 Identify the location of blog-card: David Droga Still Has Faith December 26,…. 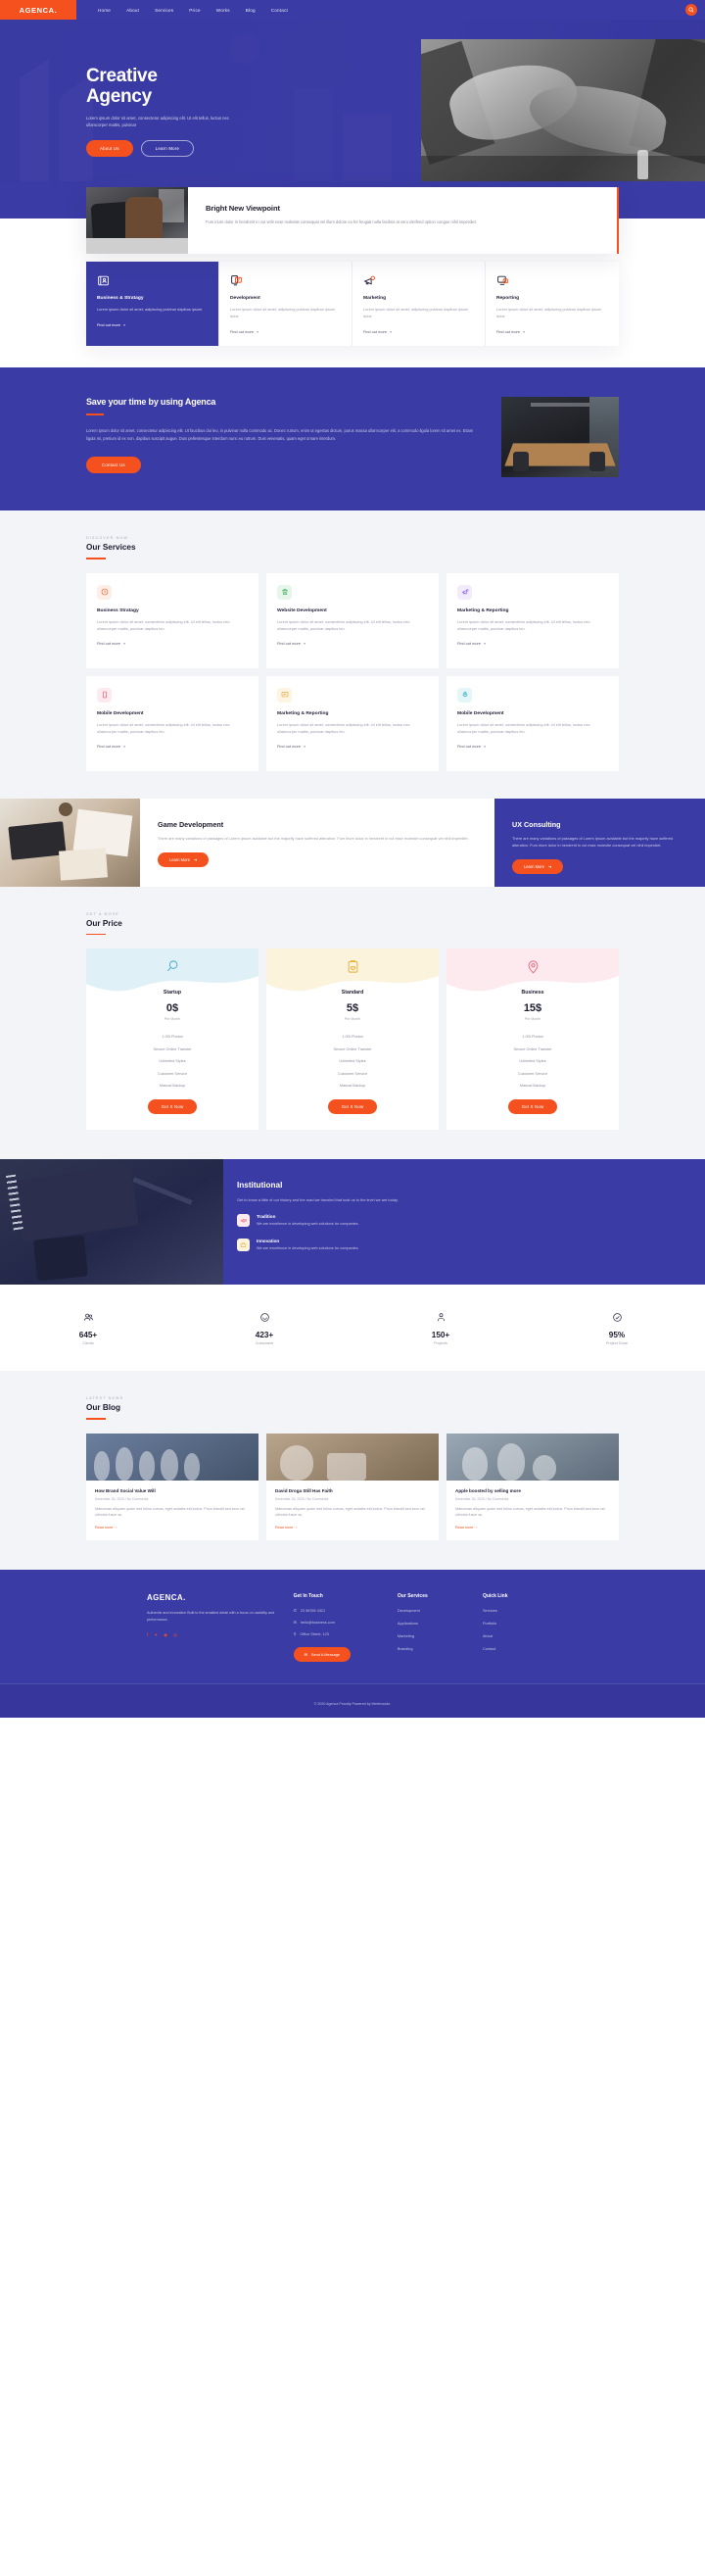
(352, 1487).